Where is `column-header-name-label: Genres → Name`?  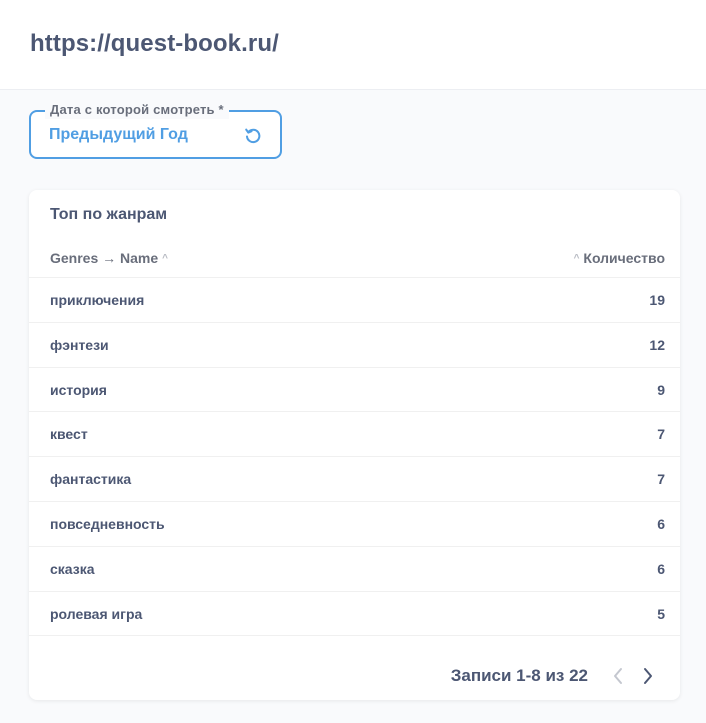
column-header-name-label: Genres → Name is located at coordinates (104, 258).